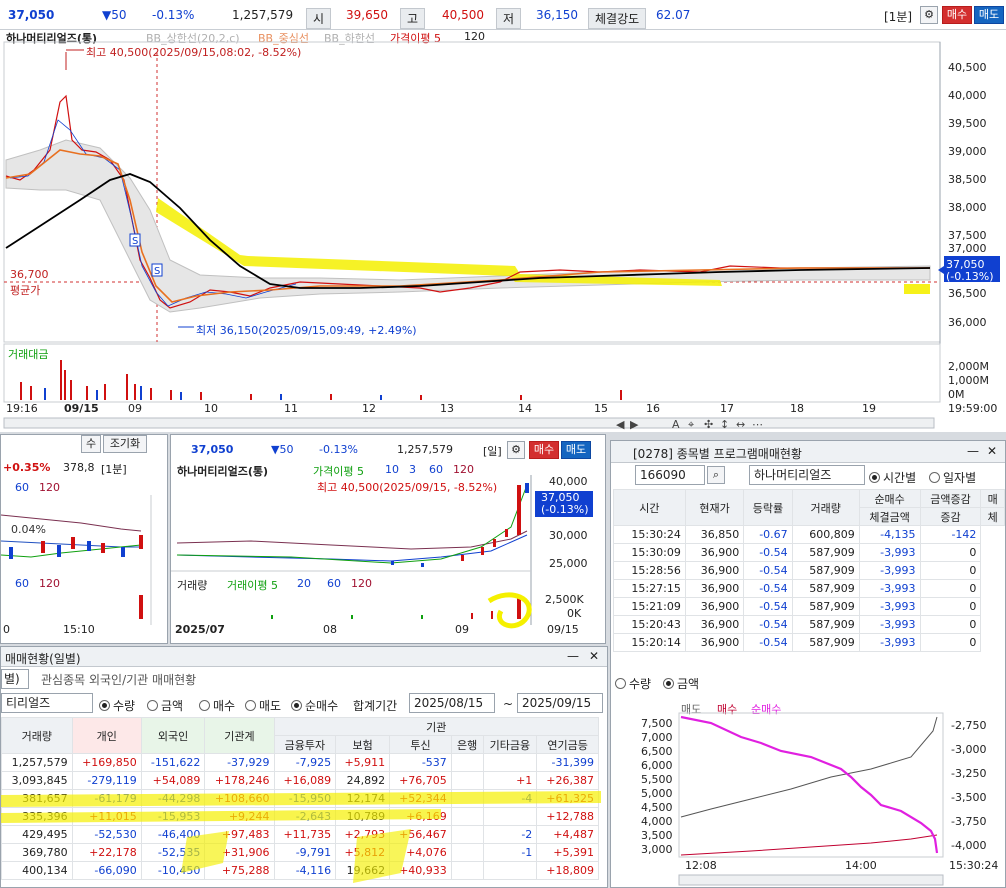  What do you see at coordinates (620, 424) in the screenshot?
I see `scroll-left-icon: ◀` at bounding box center [620, 424].